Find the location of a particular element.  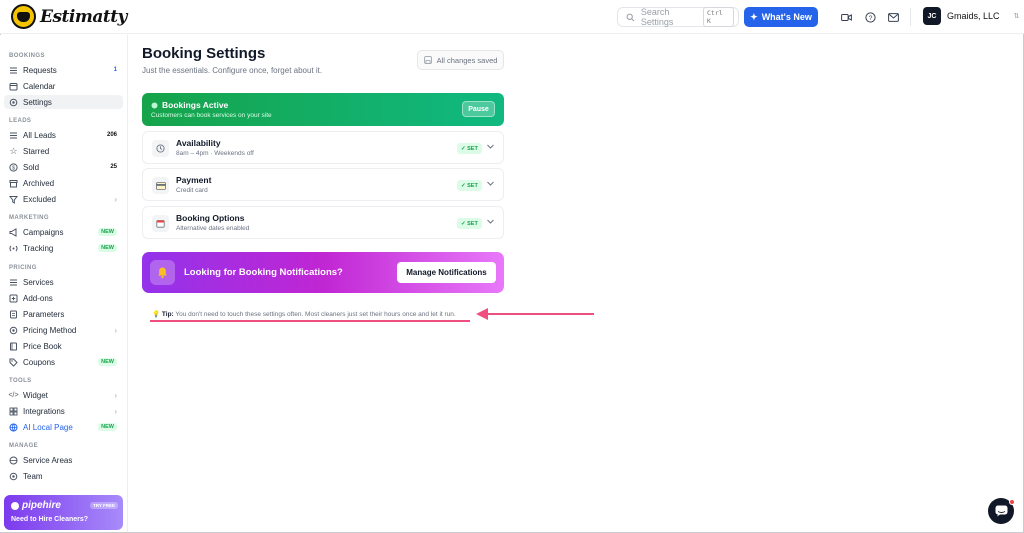

sidebar-item-starred: ☆ Starred is located at coordinates (63, 151).